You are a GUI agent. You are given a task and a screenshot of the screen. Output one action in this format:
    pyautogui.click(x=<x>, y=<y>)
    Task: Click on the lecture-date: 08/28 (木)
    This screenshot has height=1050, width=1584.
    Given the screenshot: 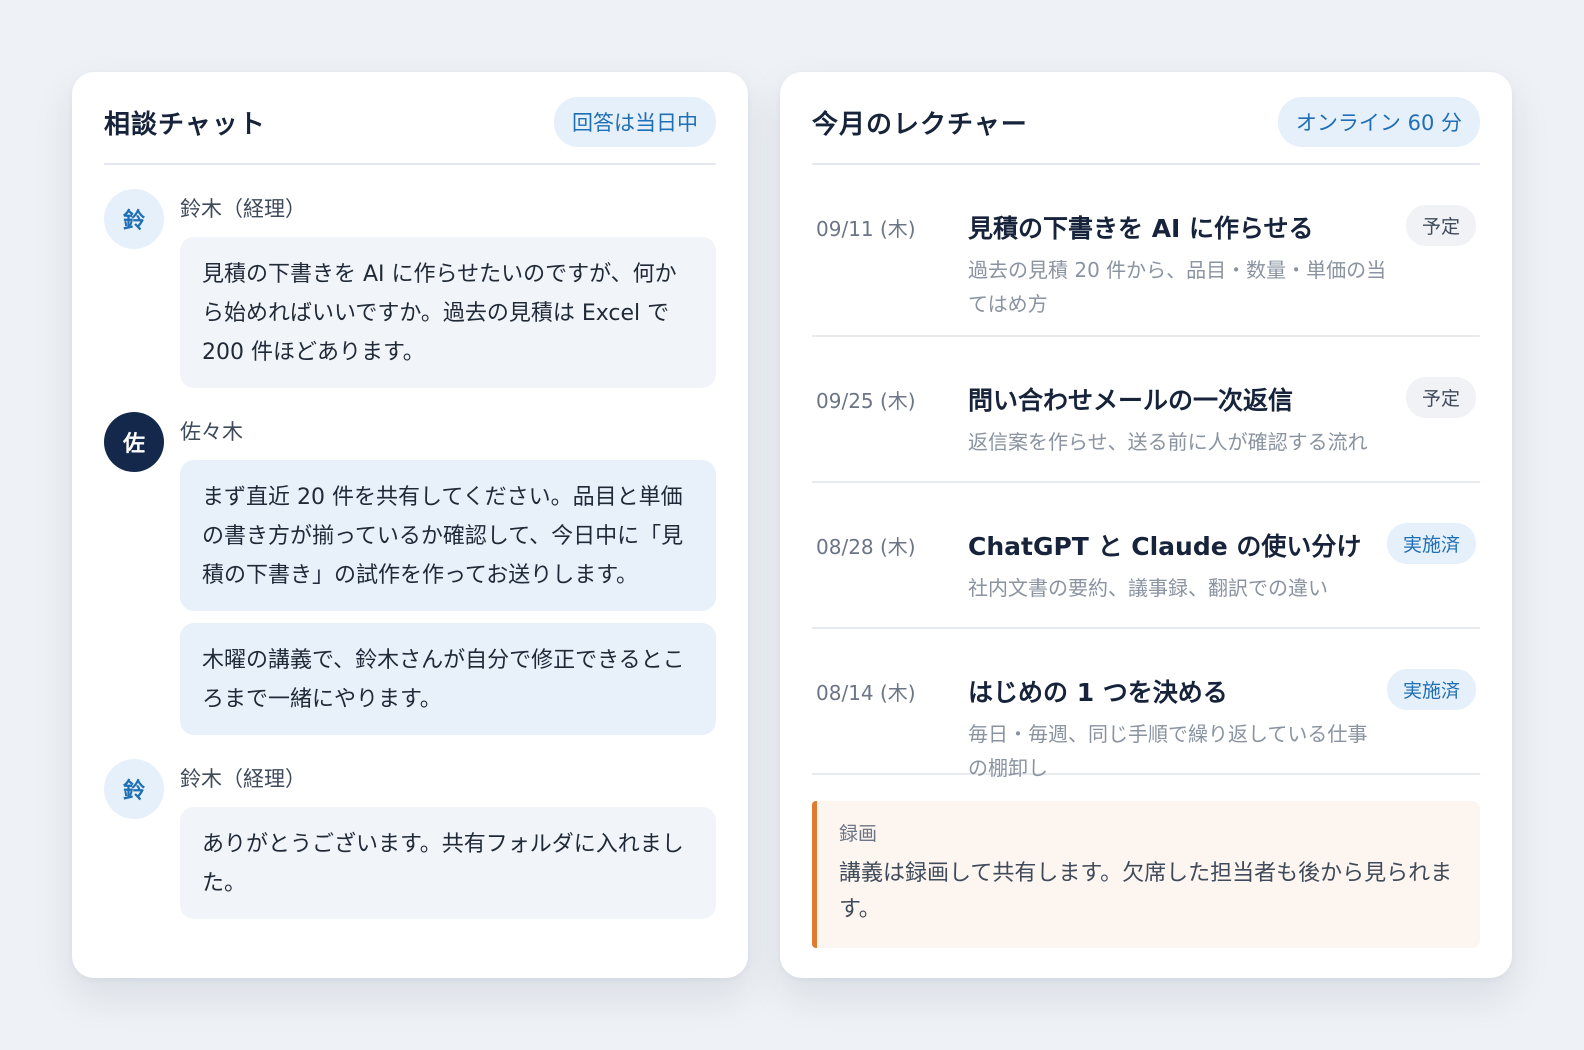 What is the action you would take?
    pyautogui.click(x=866, y=547)
    